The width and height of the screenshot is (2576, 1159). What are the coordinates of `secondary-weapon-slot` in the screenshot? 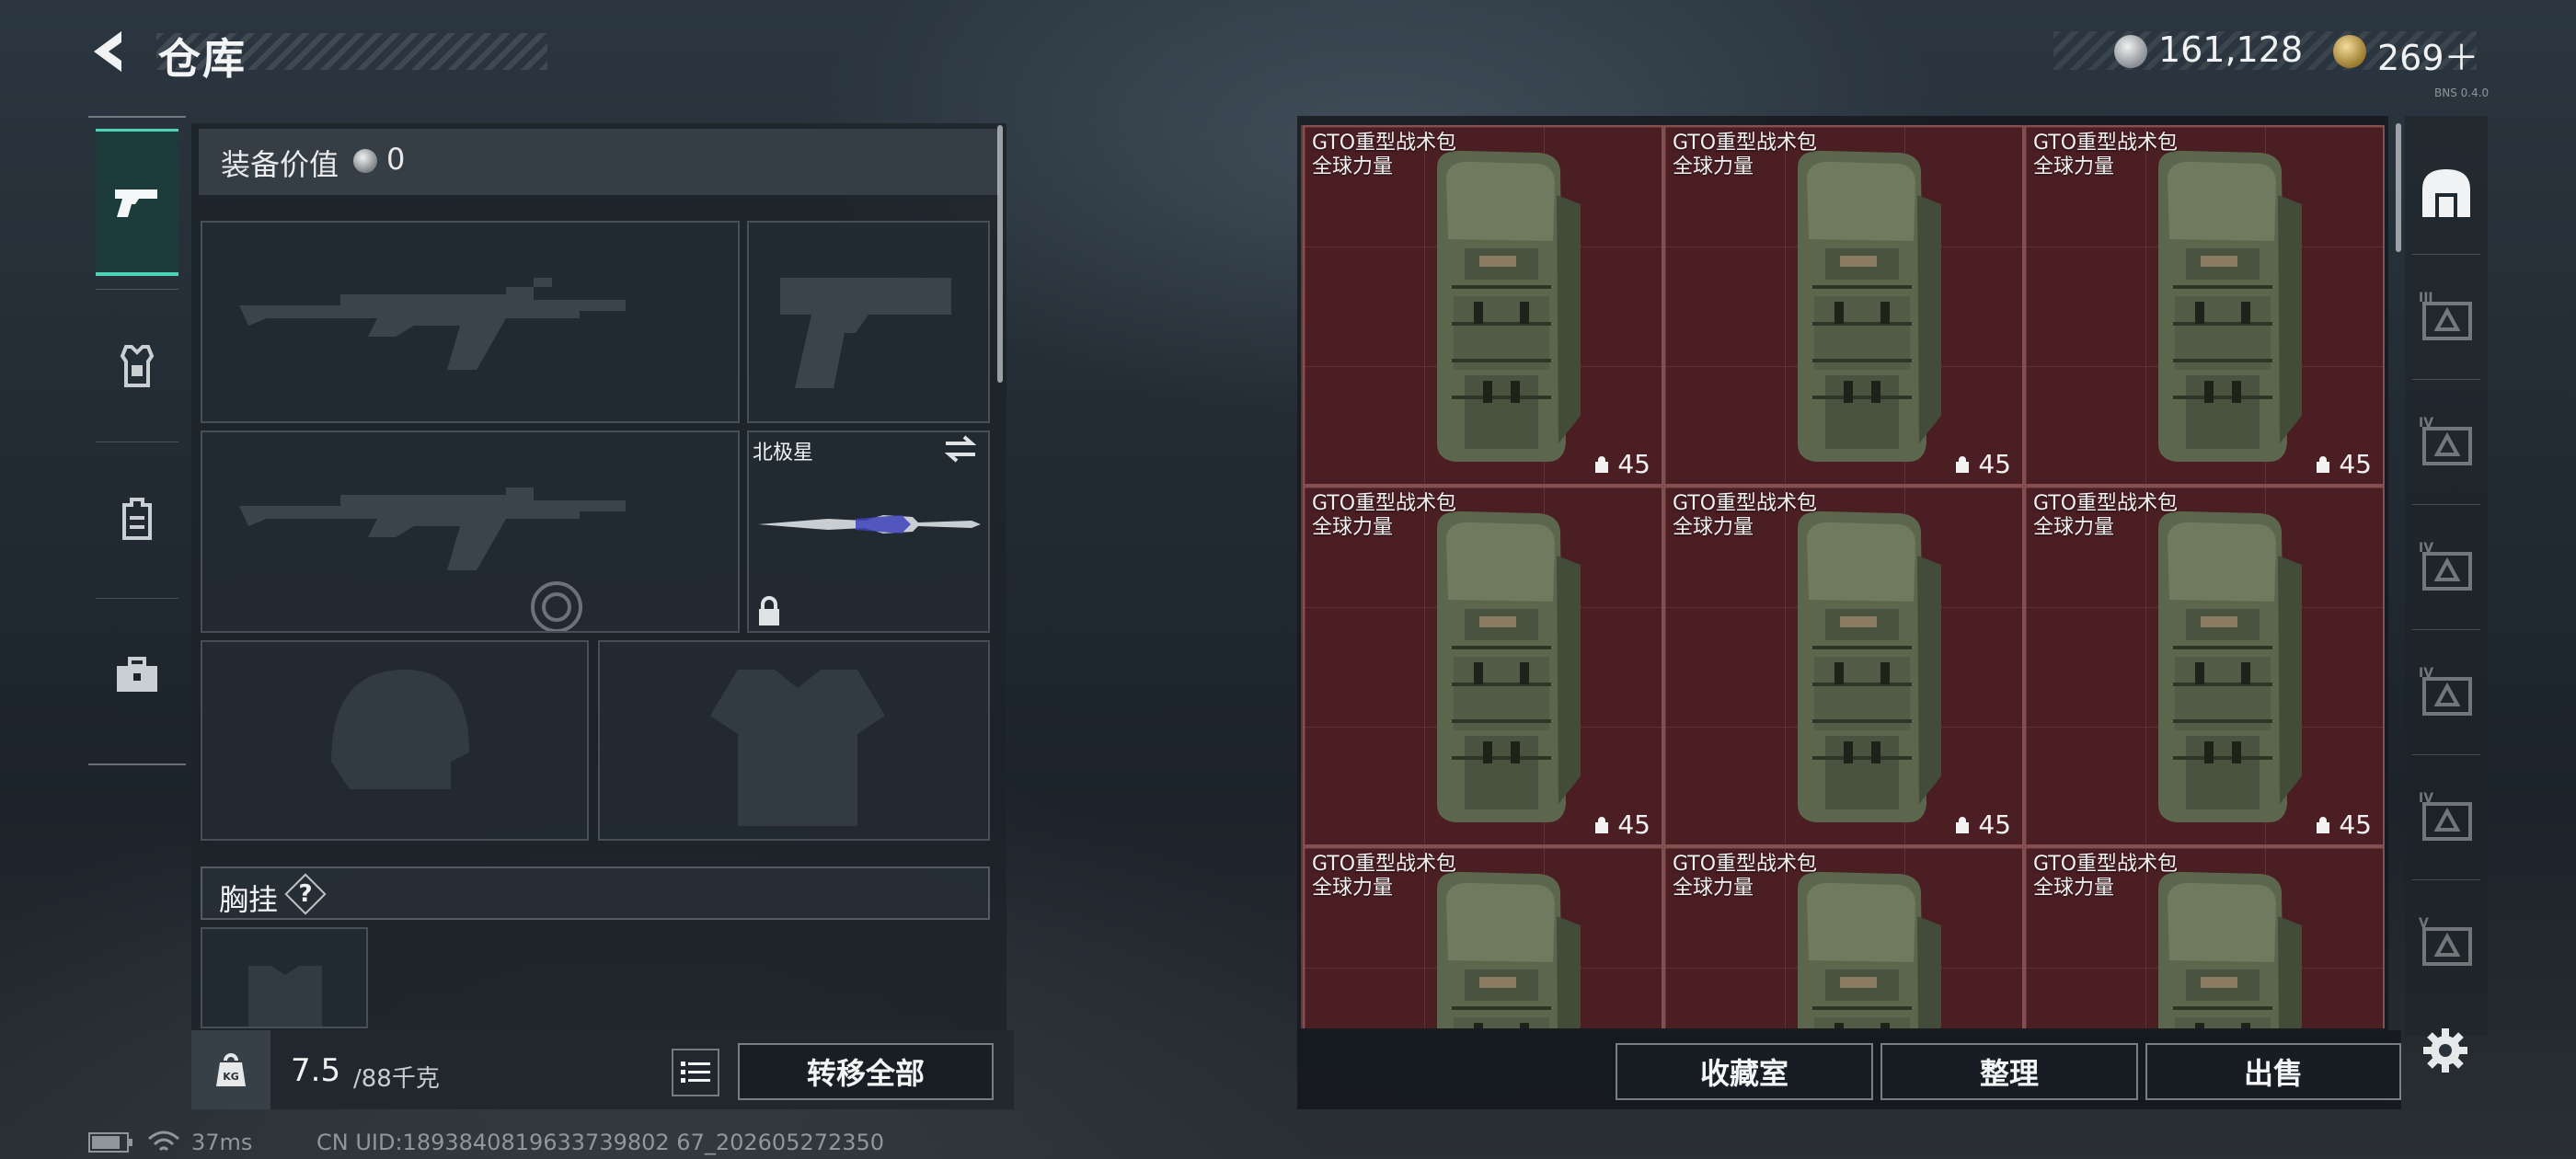 It's located at (470, 531).